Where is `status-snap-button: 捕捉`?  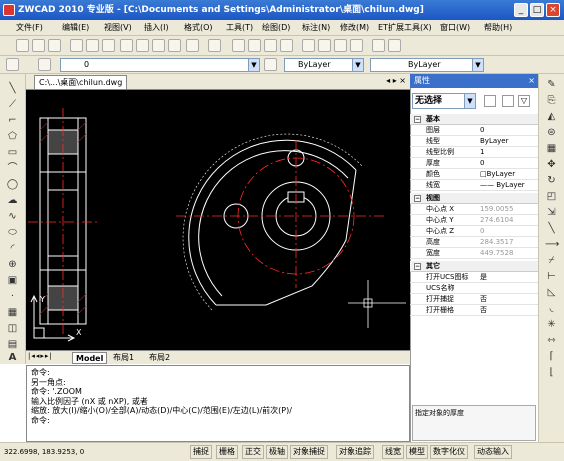
status-snap-button: 捕捉 is located at coordinates (201, 452).